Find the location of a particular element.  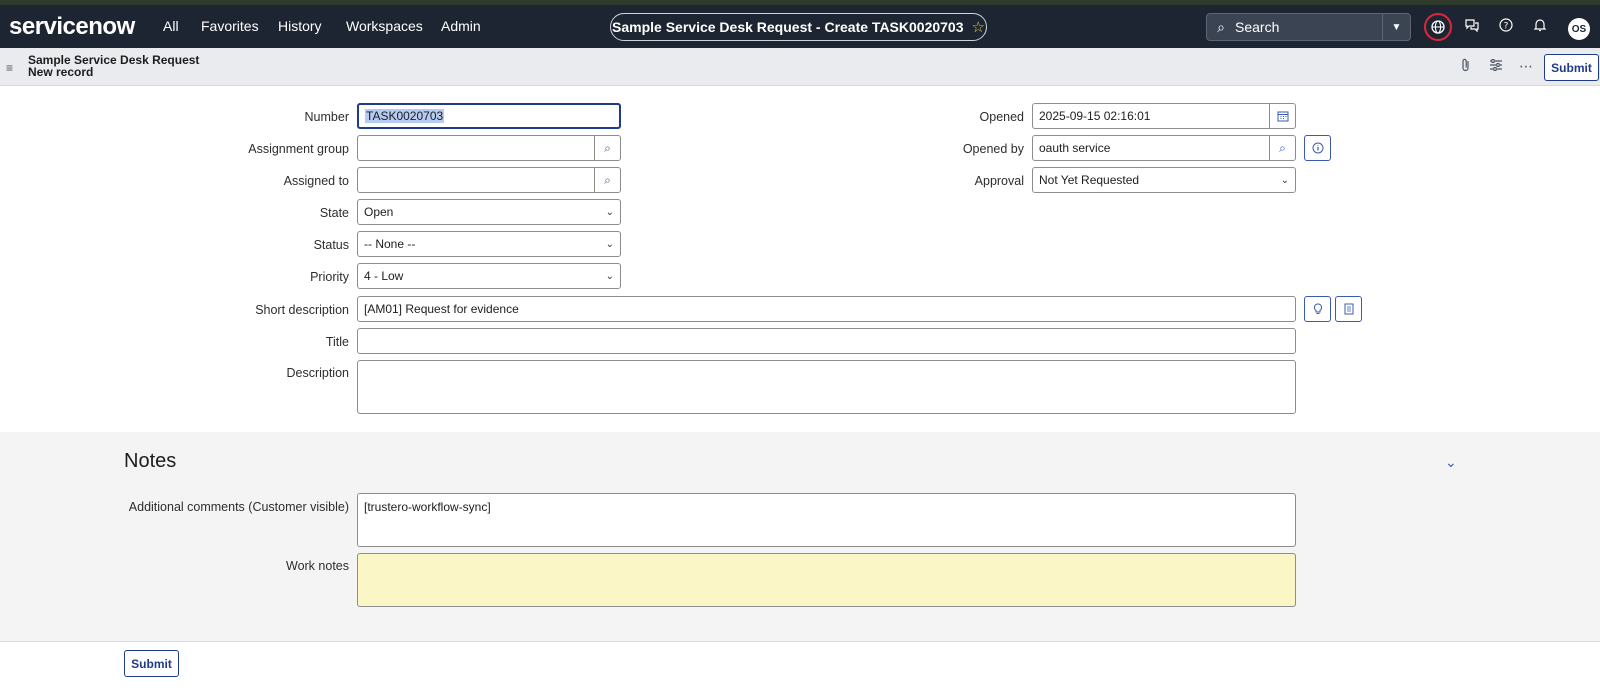

submit-button-bottom: Submit is located at coordinates (151, 663).